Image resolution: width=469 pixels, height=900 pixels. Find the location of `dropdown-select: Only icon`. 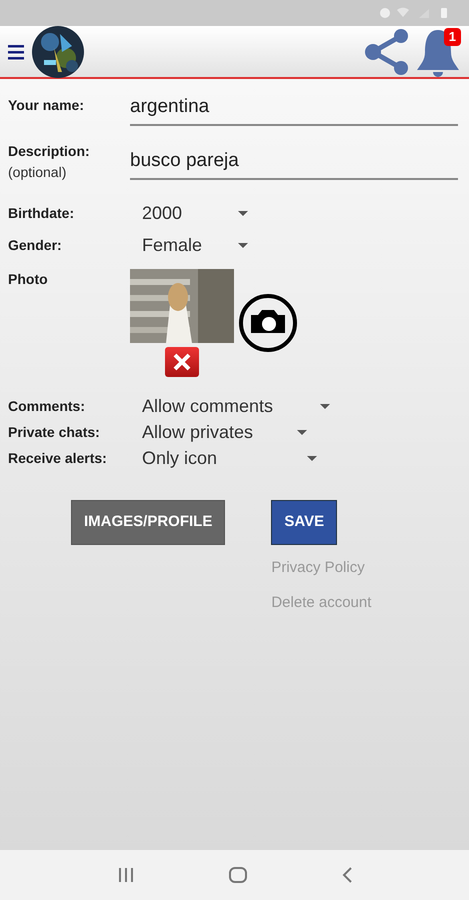

dropdown-select: Only icon is located at coordinates (226, 458).